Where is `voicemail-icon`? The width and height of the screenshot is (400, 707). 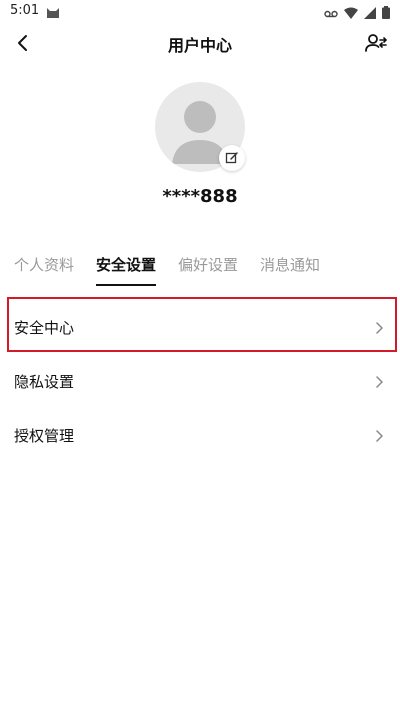 voicemail-icon is located at coordinates (331, 13).